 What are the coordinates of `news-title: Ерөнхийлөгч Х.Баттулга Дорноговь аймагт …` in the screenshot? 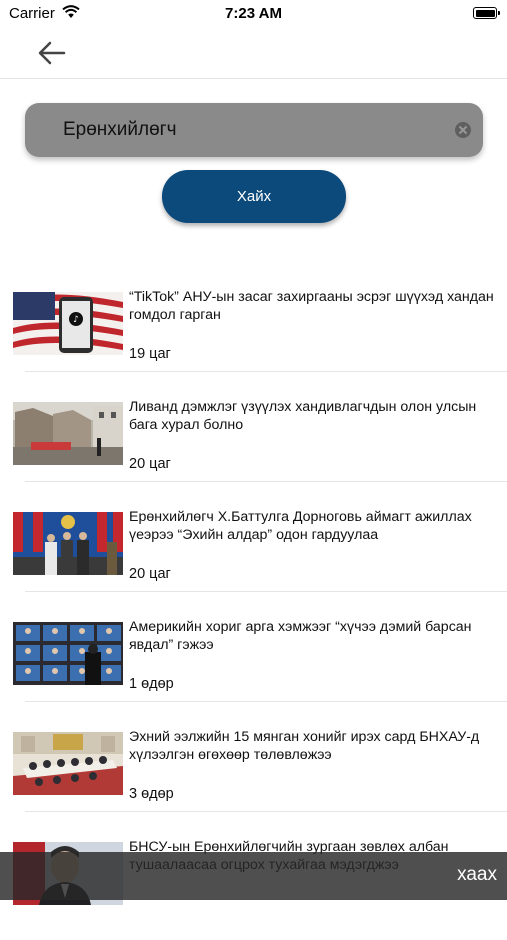 It's located at (300, 526).